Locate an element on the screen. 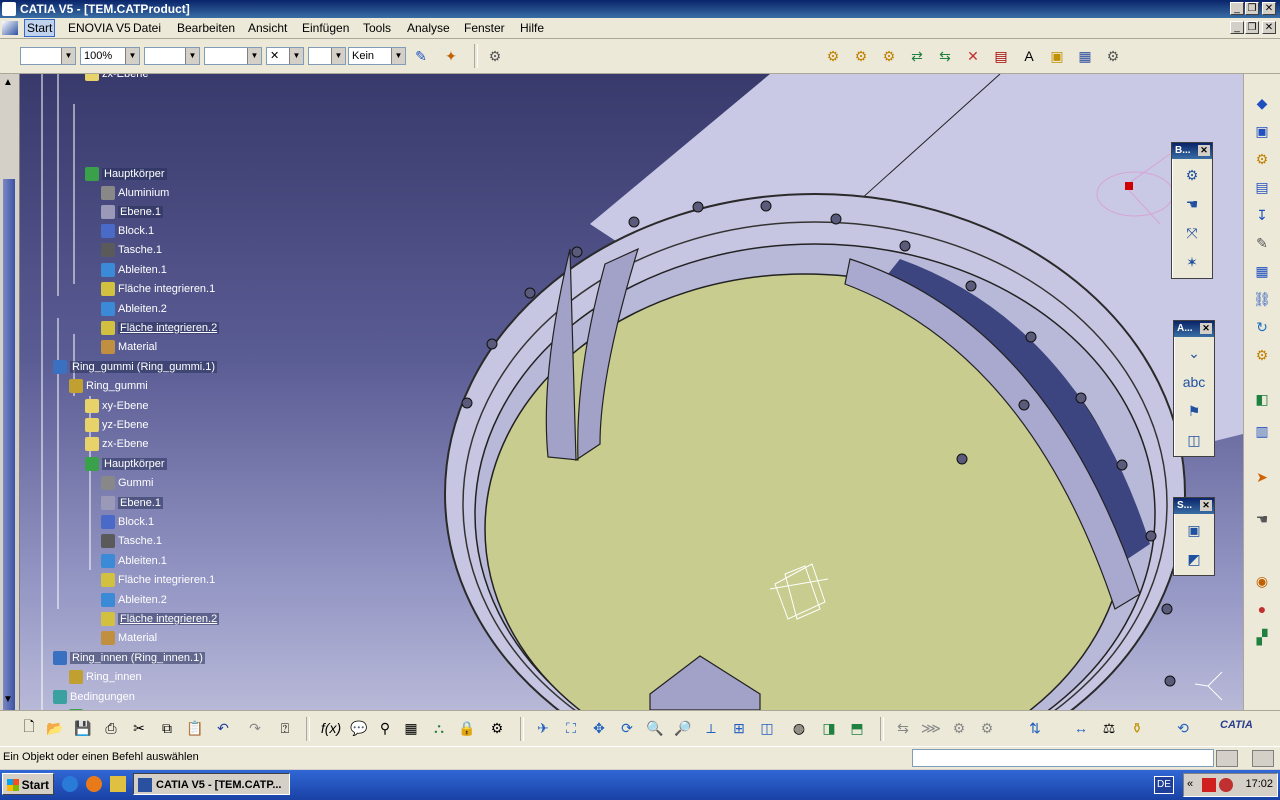 Image resolution: width=1280 pixels, height=800 pixels. knowledge-icon: ⚲ is located at coordinates (385, 728).